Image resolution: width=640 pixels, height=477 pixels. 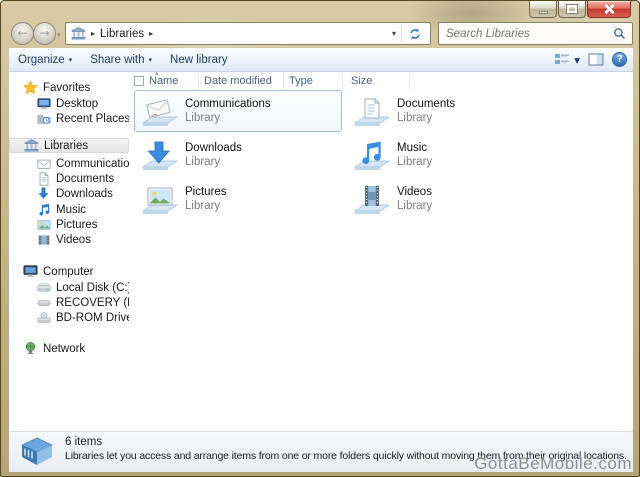 I want to click on back-button: ←, so click(x=22, y=33).